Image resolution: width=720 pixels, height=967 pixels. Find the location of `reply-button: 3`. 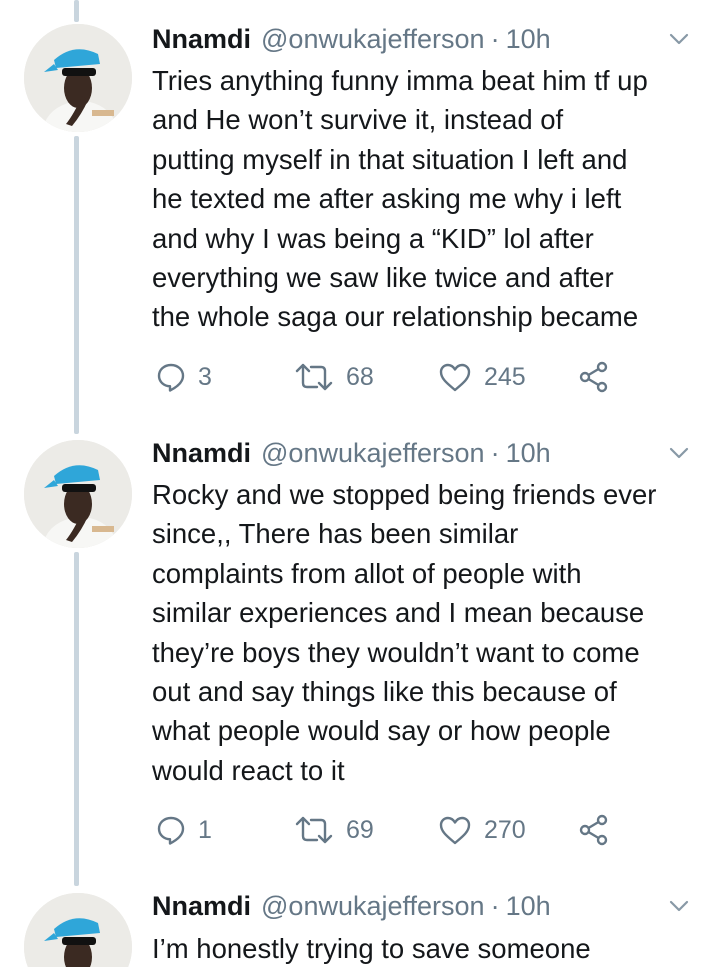

reply-button: 3 is located at coordinates (184, 377).